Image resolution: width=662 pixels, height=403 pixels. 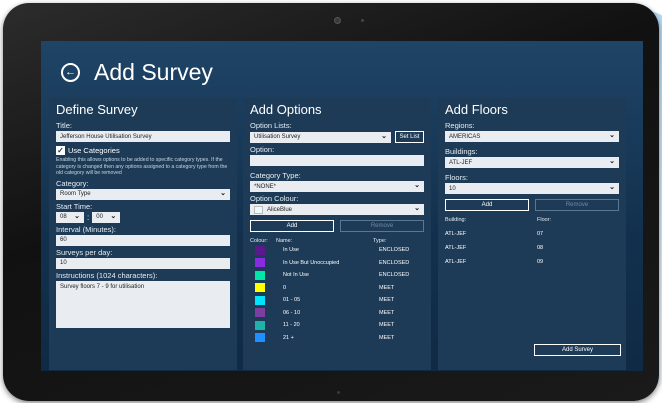 I want to click on option-row: 11 - 20 MEET, so click(x=337, y=325).